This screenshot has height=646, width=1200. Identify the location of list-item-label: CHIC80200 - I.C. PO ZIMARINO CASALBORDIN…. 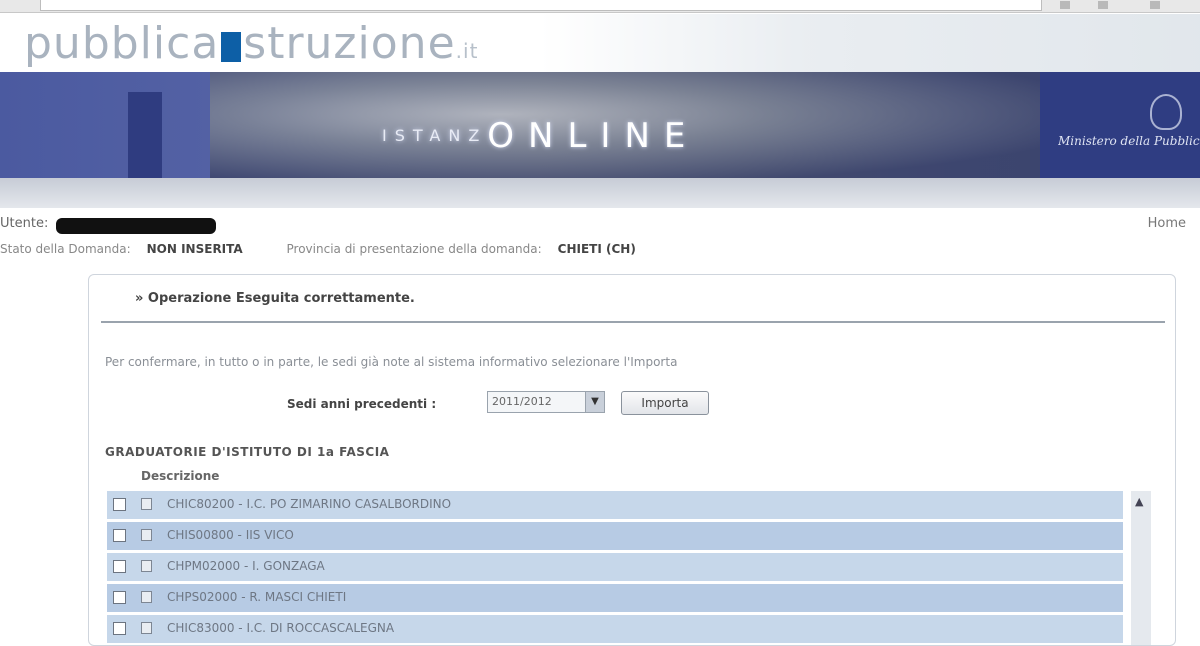
(309, 504).